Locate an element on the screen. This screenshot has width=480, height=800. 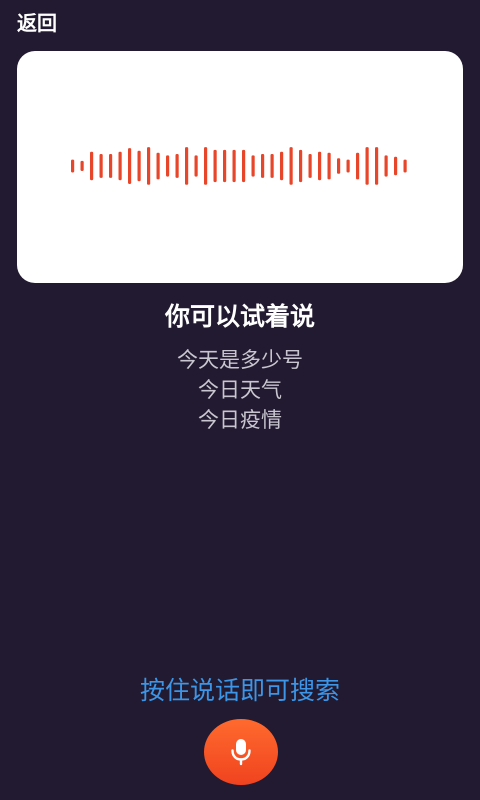
back-button: 返回 is located at coordinates (37, 23).